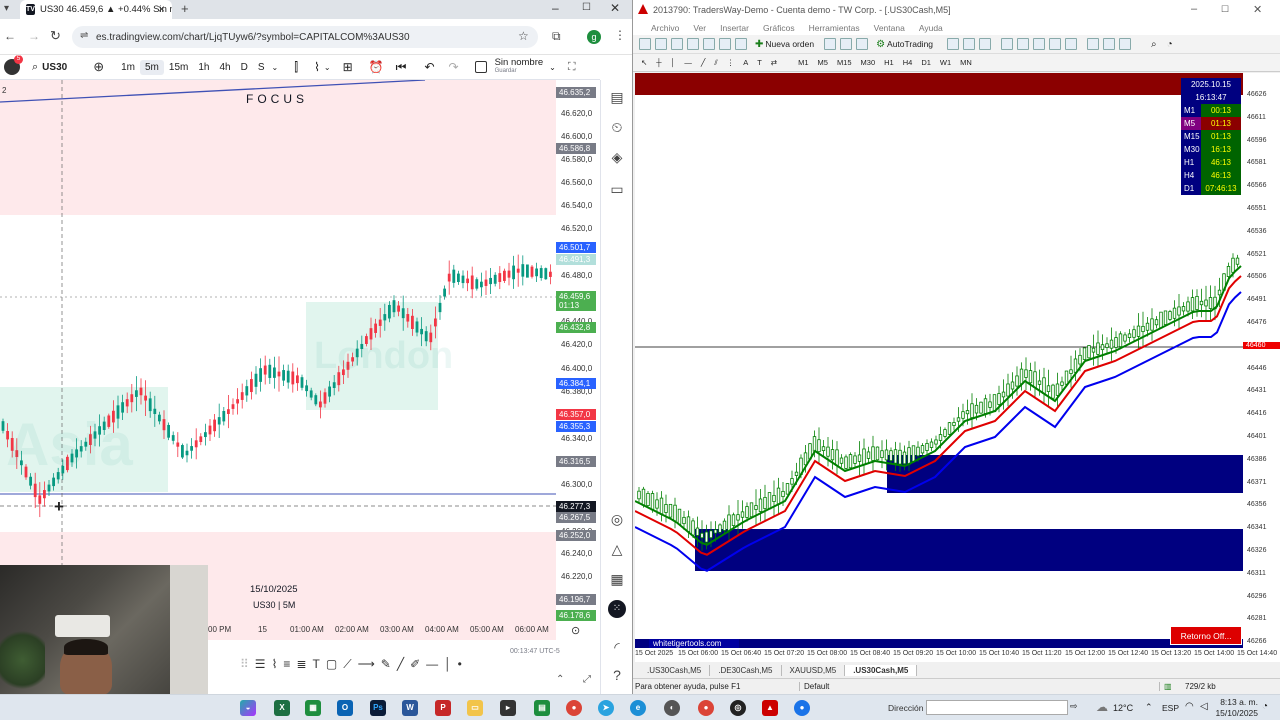  What do you see at coordinates (480, 67) in the screenshot?
I see `layout-checkbox` at bounding box center [480, 67].